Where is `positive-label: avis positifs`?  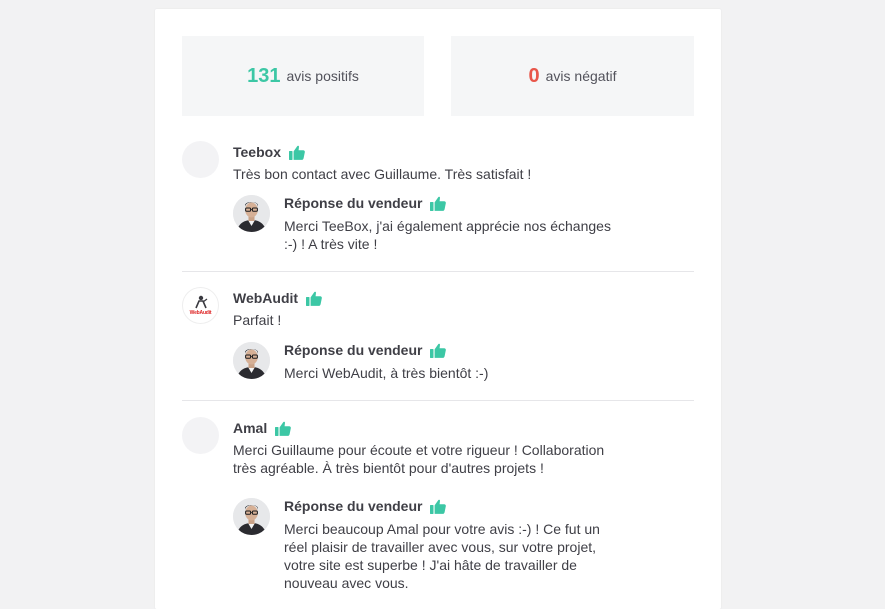 positive-label: avis positifs is located at coordinates (322, 76).